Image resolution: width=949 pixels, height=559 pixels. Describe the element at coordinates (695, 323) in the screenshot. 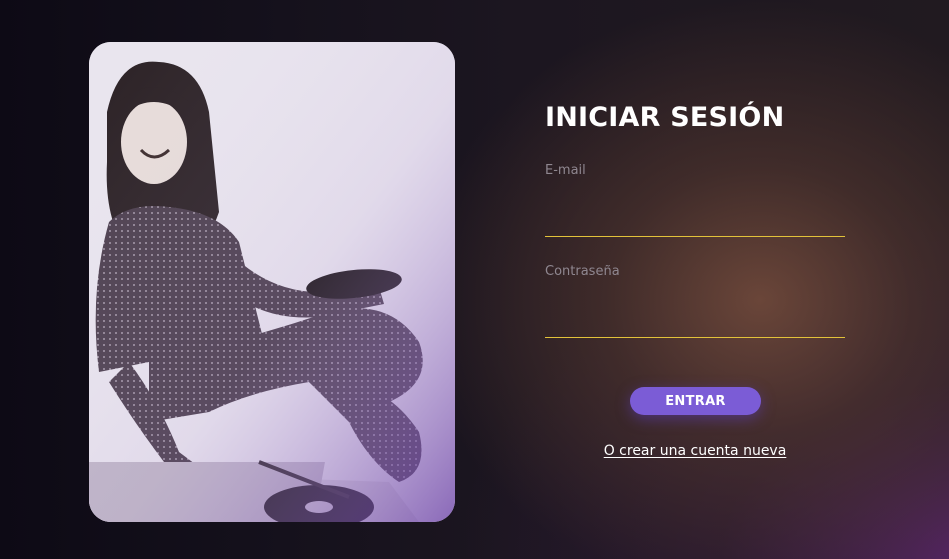

I see `password-field` at that location.